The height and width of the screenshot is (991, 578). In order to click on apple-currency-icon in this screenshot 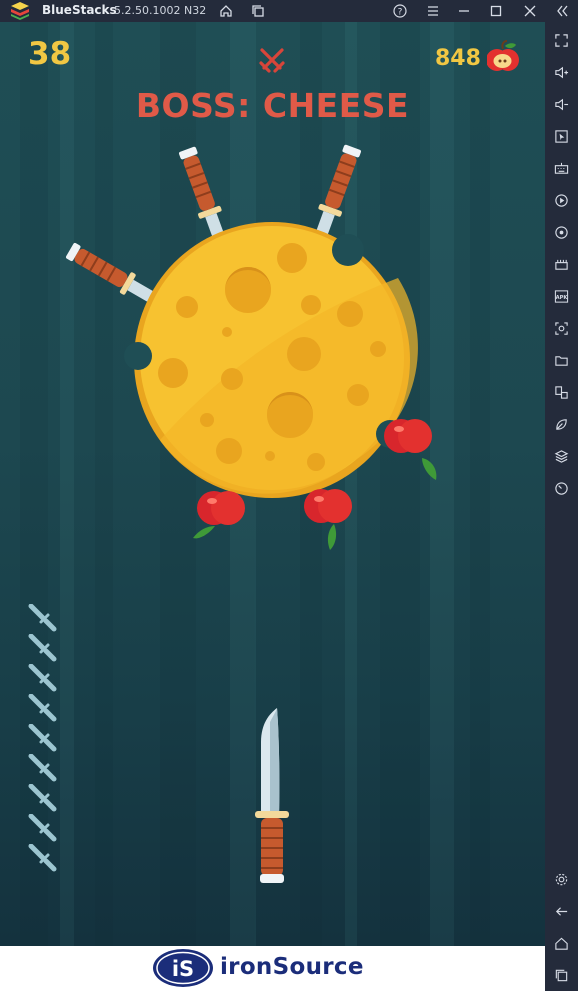, I will do `click(503, 55)`.